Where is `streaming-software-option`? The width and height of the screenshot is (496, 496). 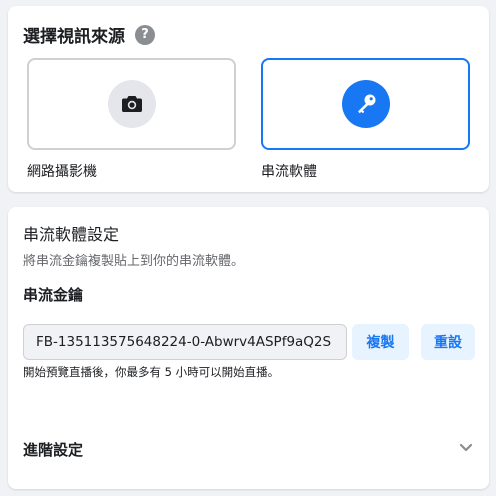
streaming-software-option is located at coordinates (365, 104).